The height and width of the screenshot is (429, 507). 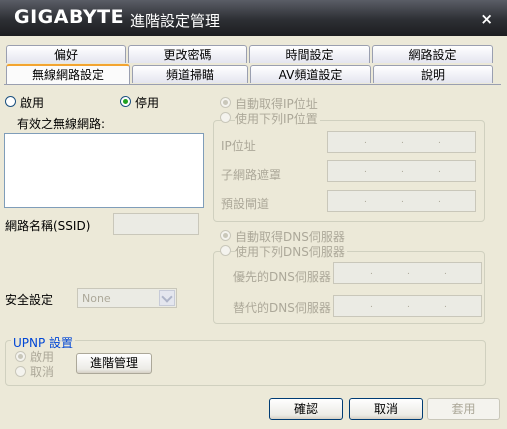 What do you see at coordinates (32, 103) in the screenshot?
I see `enable-label: 啟用` at bounding box center [32, 103].